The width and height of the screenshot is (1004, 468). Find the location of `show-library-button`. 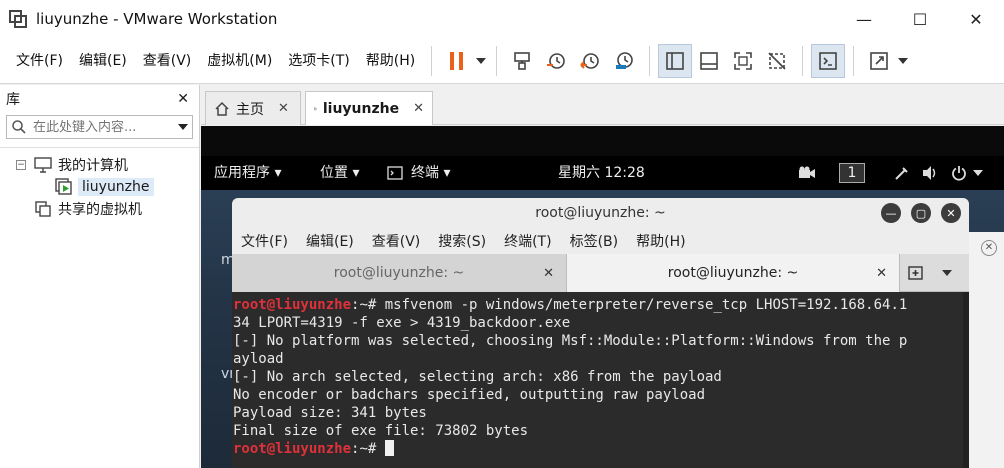

show-library-button is located at coordinates (675, 60).